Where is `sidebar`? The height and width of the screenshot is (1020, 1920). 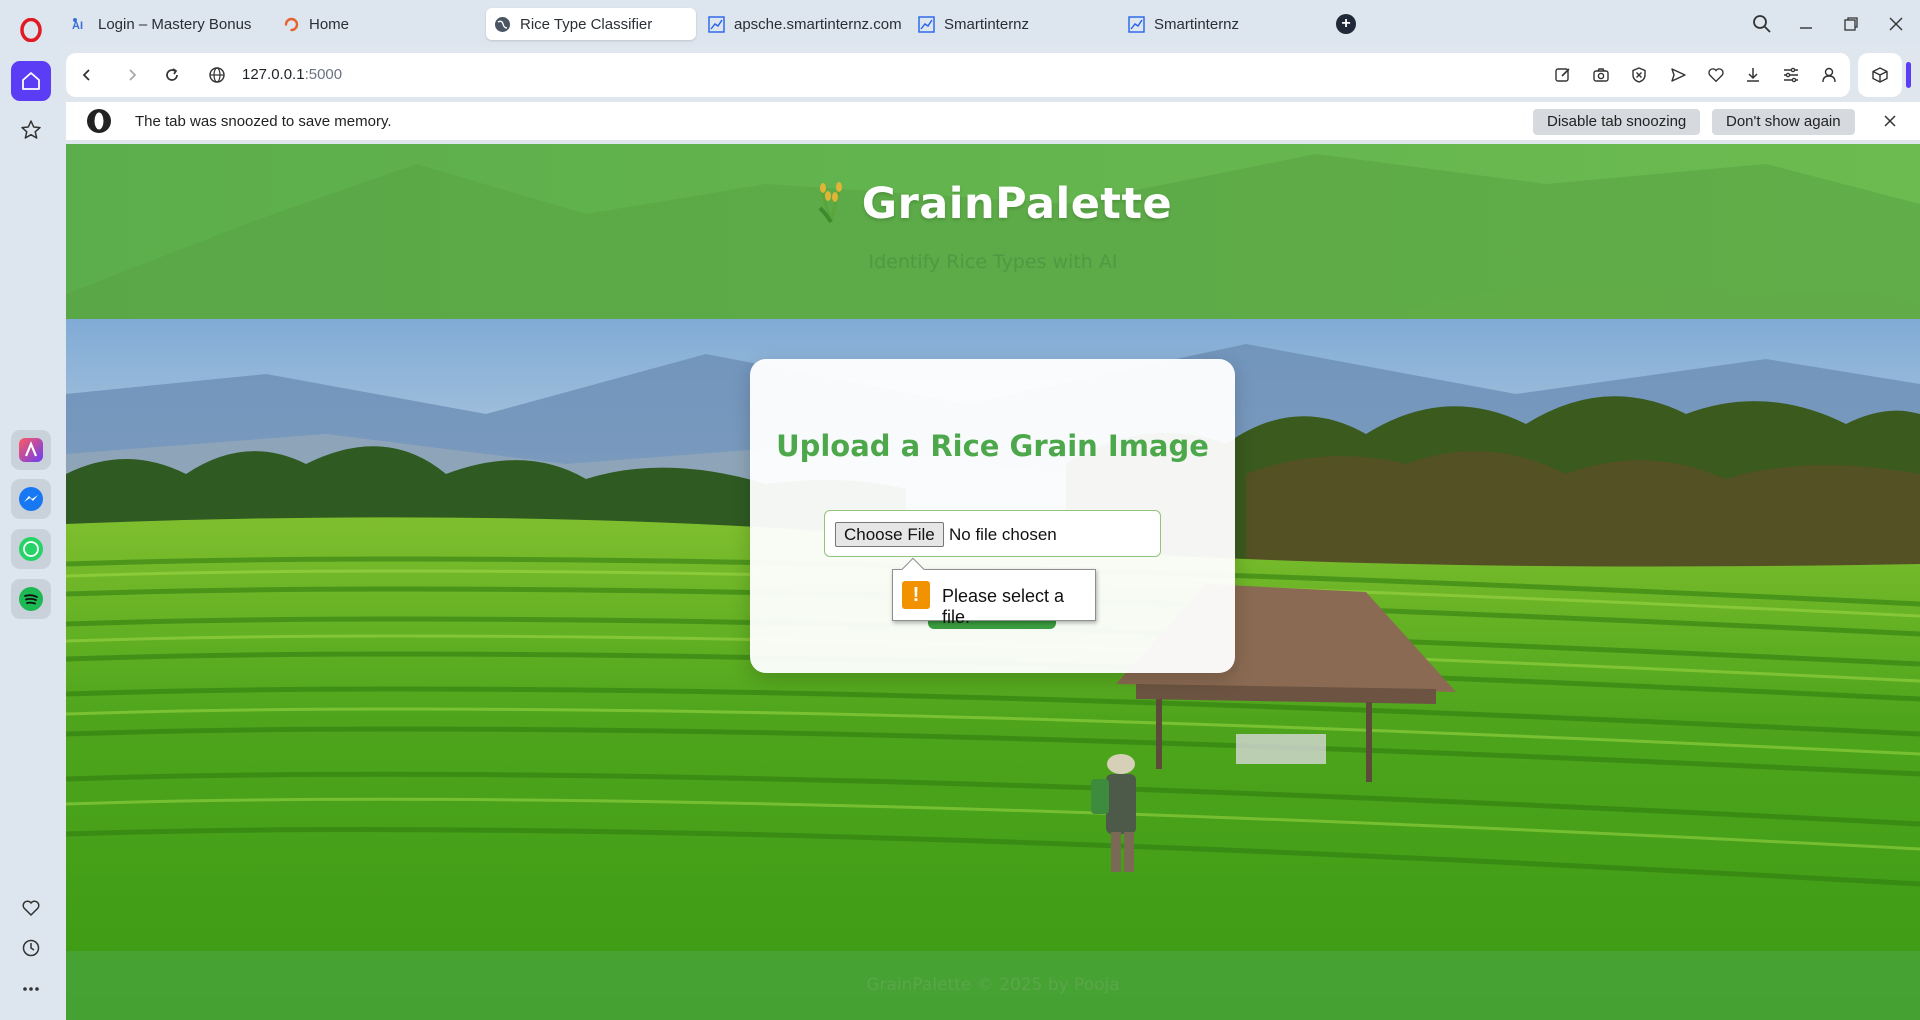
sidebar is located at coordinates (31, 510).